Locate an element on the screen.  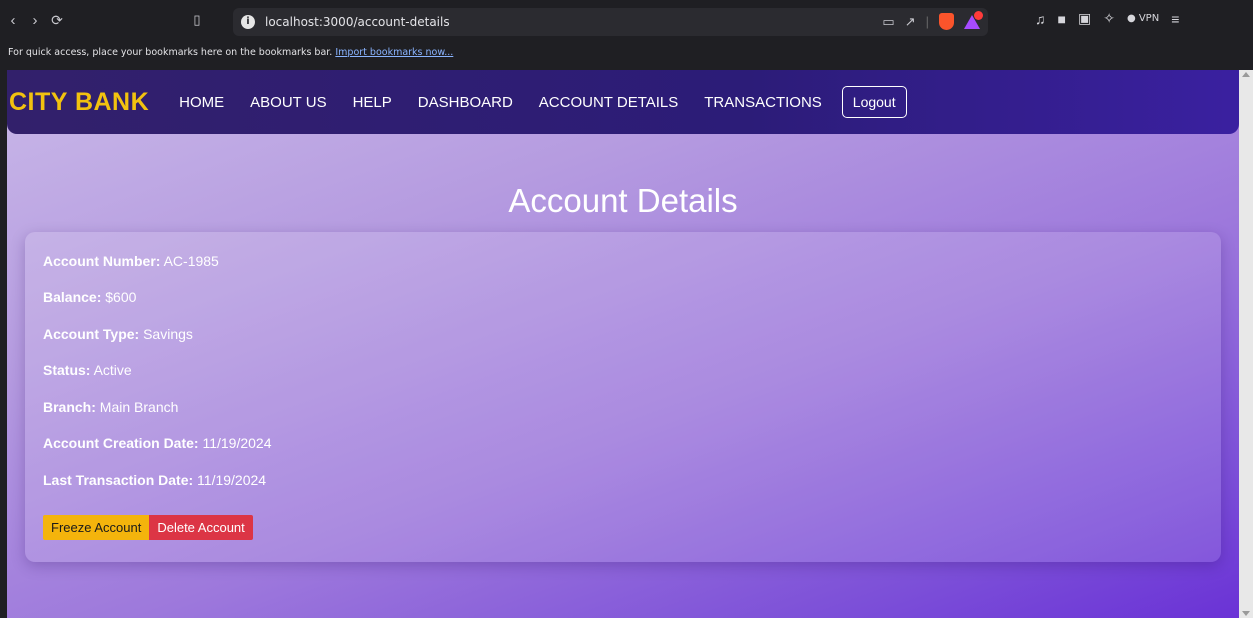
field-label: Balance: is located at coordinates (72, 297).